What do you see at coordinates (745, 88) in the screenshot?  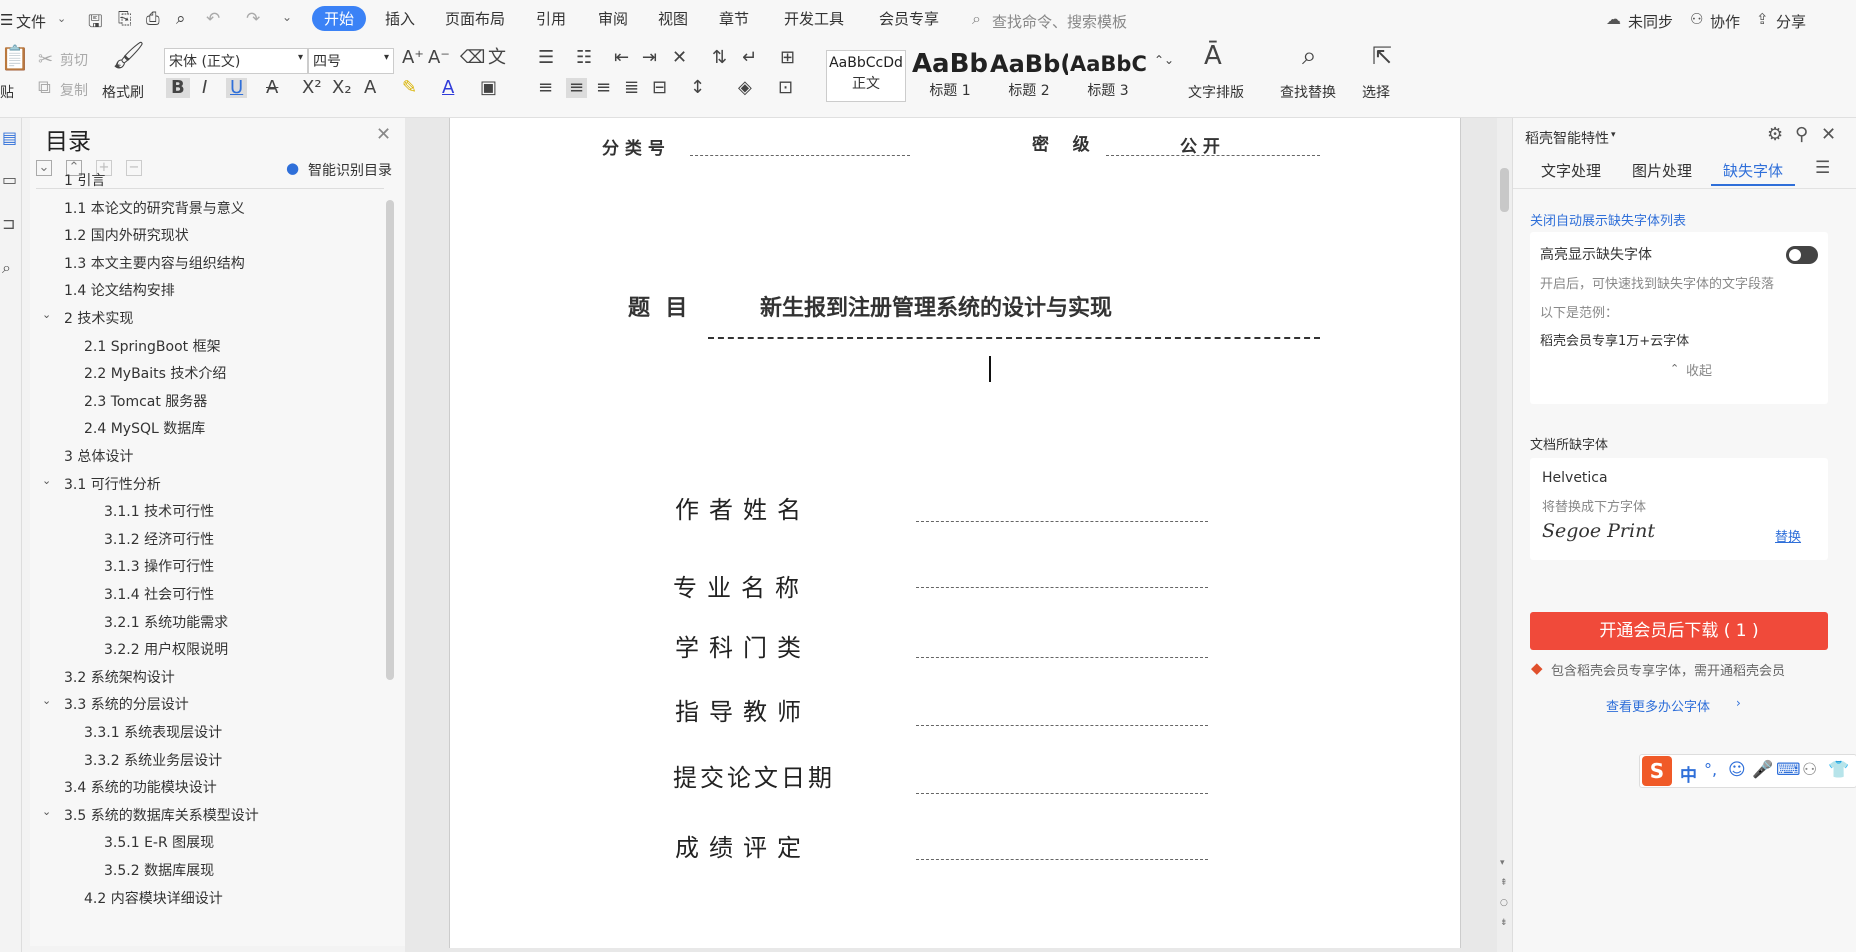 I see `shading-icon: ◈` at bounding box center [745, 88].